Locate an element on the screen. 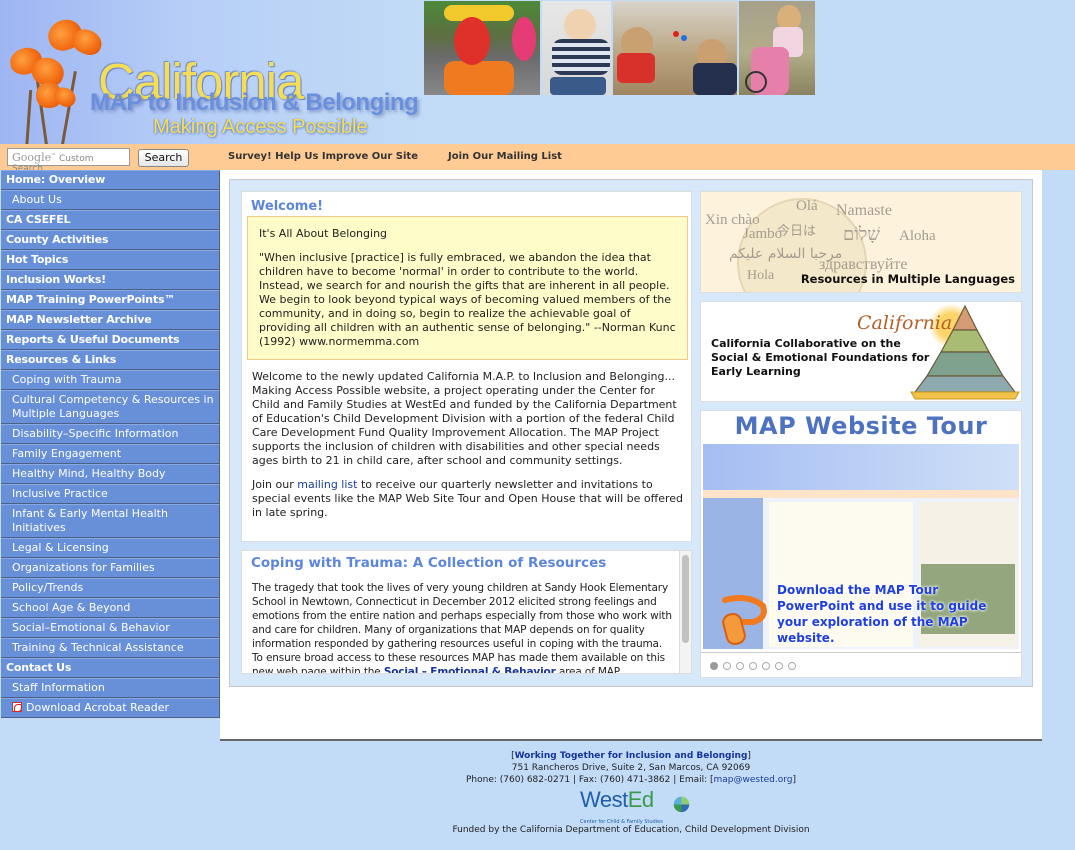 This screenshot has width=1075, height=850. social-emotional-link: Social – Emotional & Behavior is located at coordinates (470, 669).